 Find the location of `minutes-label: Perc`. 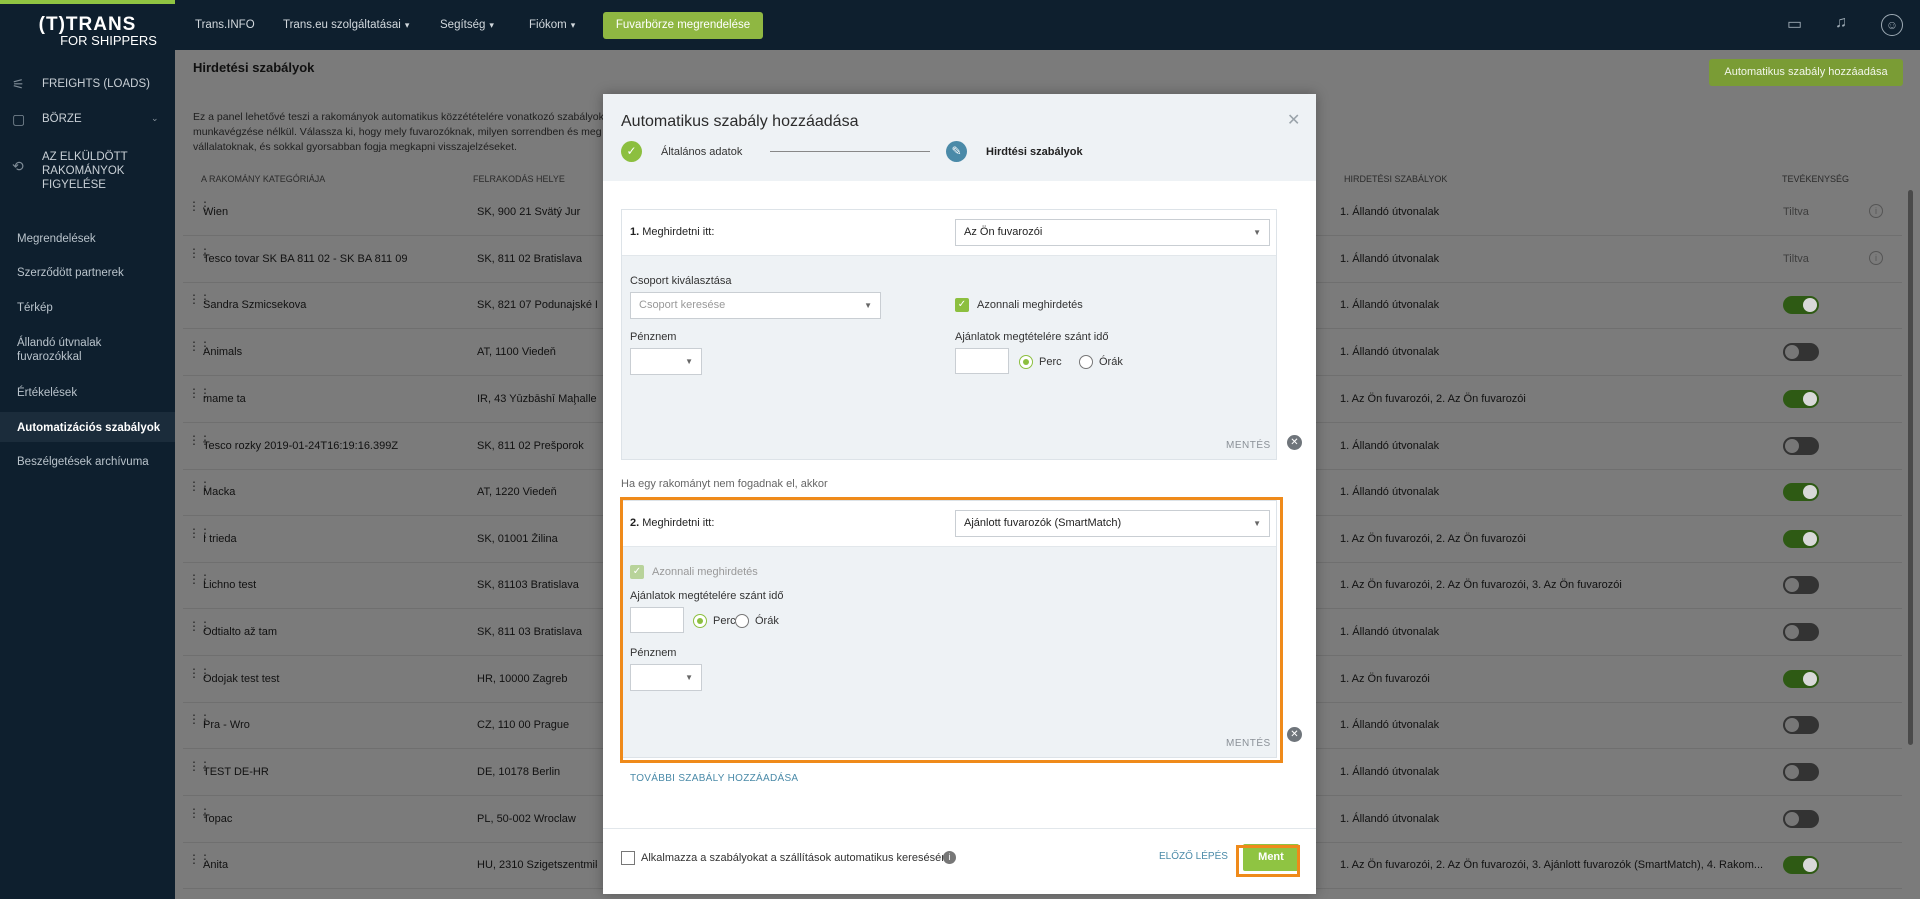

minutes-label: Perc is located at coordinates (1050, 362).